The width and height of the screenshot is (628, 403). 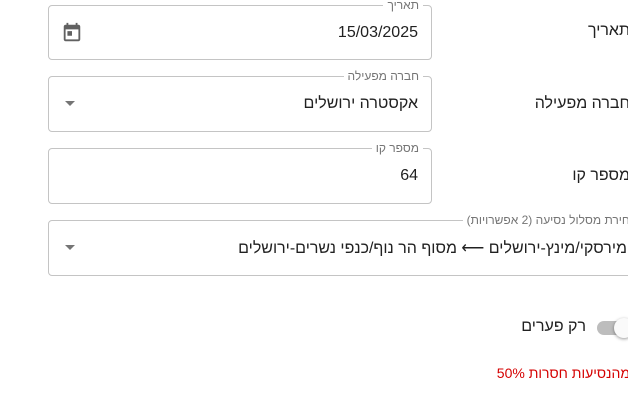 I want to click on operator-select: חברה מפעילה אקסטרה ירושלים, so click(x=240, y=100).